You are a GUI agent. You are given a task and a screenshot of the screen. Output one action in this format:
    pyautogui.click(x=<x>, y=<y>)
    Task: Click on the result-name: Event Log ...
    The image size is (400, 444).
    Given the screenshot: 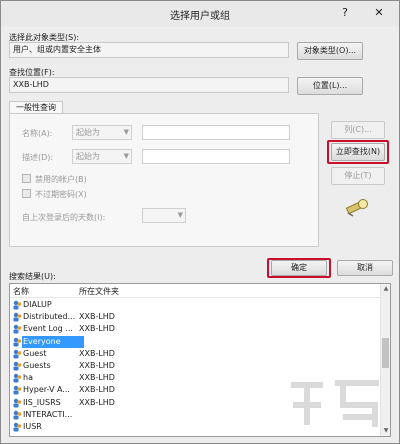 What is the action you would take?
    pyautogui.click(x=48, y=329)
    